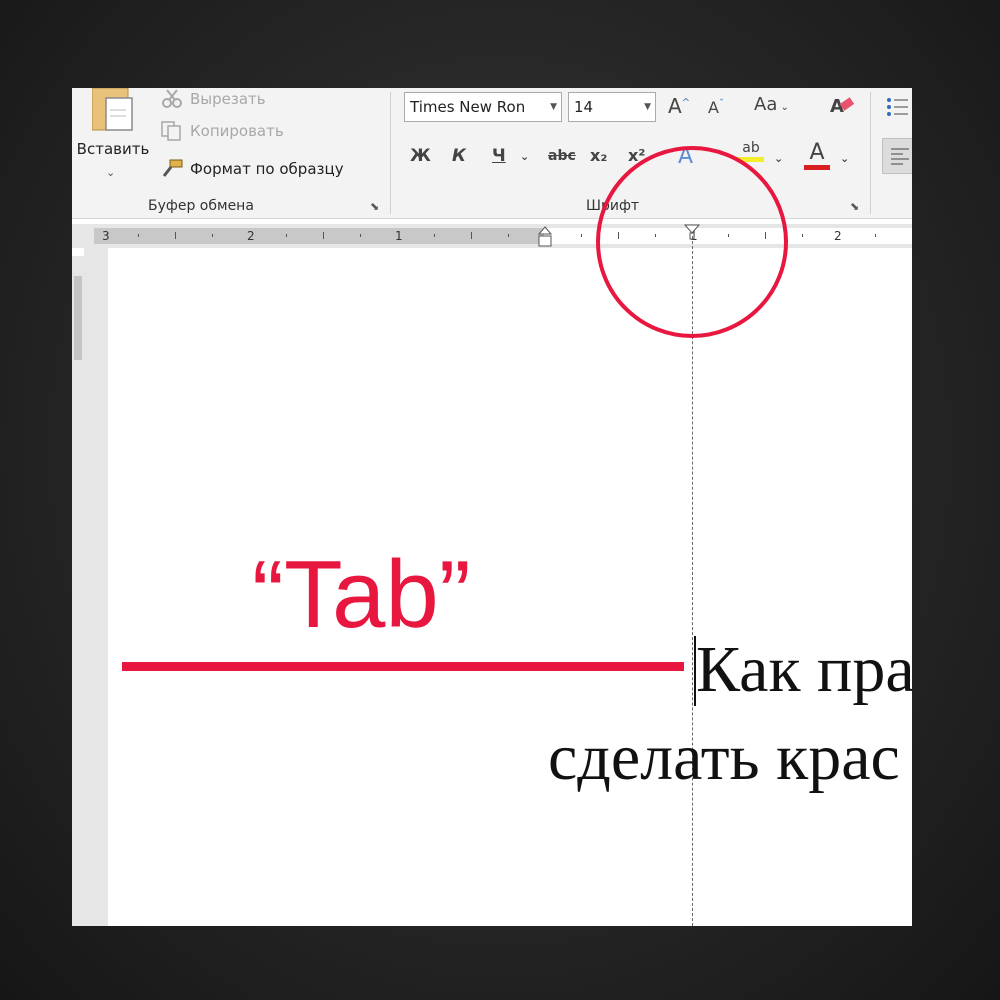 Image resolution: width=1000 pixels, height=1000 pixels. Describe the element at coordinates (420, 156) in the screenshot. I see `bold-button: Ж` at that location.